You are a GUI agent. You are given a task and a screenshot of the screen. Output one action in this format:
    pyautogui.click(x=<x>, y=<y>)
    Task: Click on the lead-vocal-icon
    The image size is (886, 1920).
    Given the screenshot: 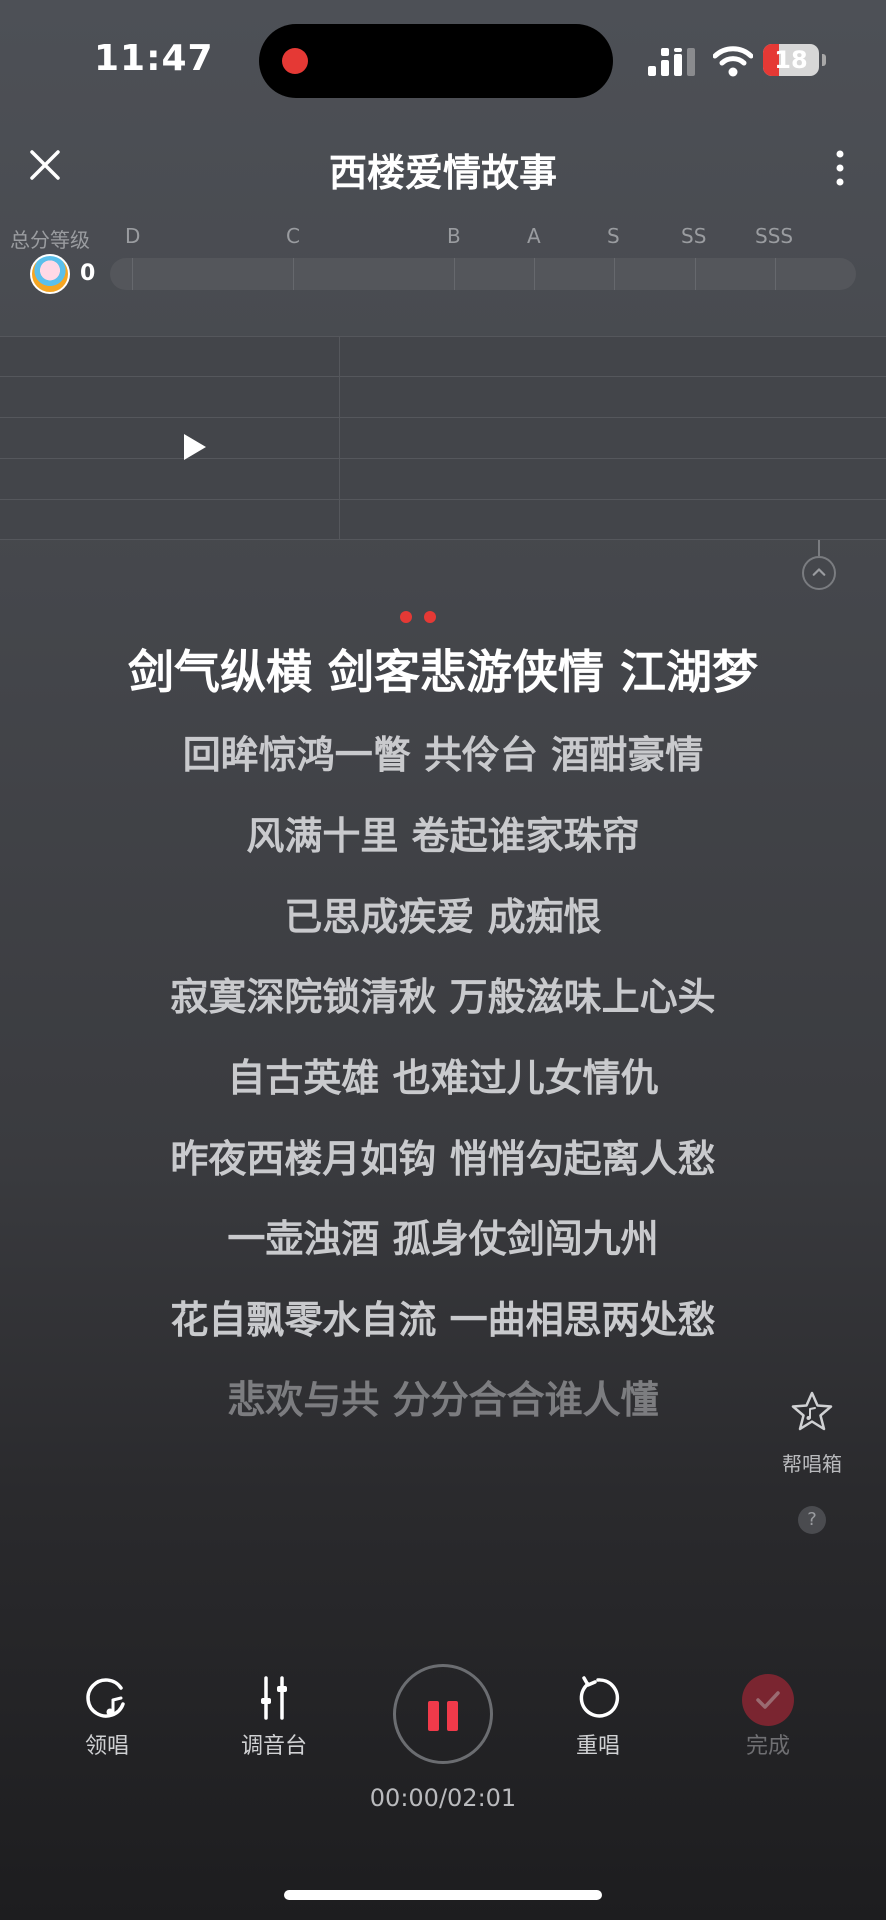 What is the action you would take?
    pyautogui.click(x=107, y=1698)
    